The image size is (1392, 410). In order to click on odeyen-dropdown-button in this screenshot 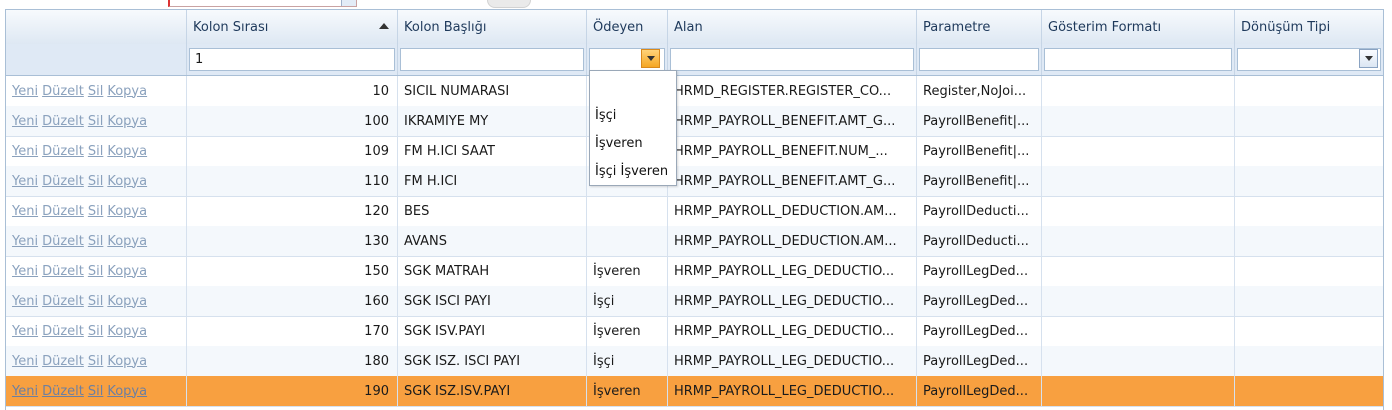, I will do `click(650, 58)`.